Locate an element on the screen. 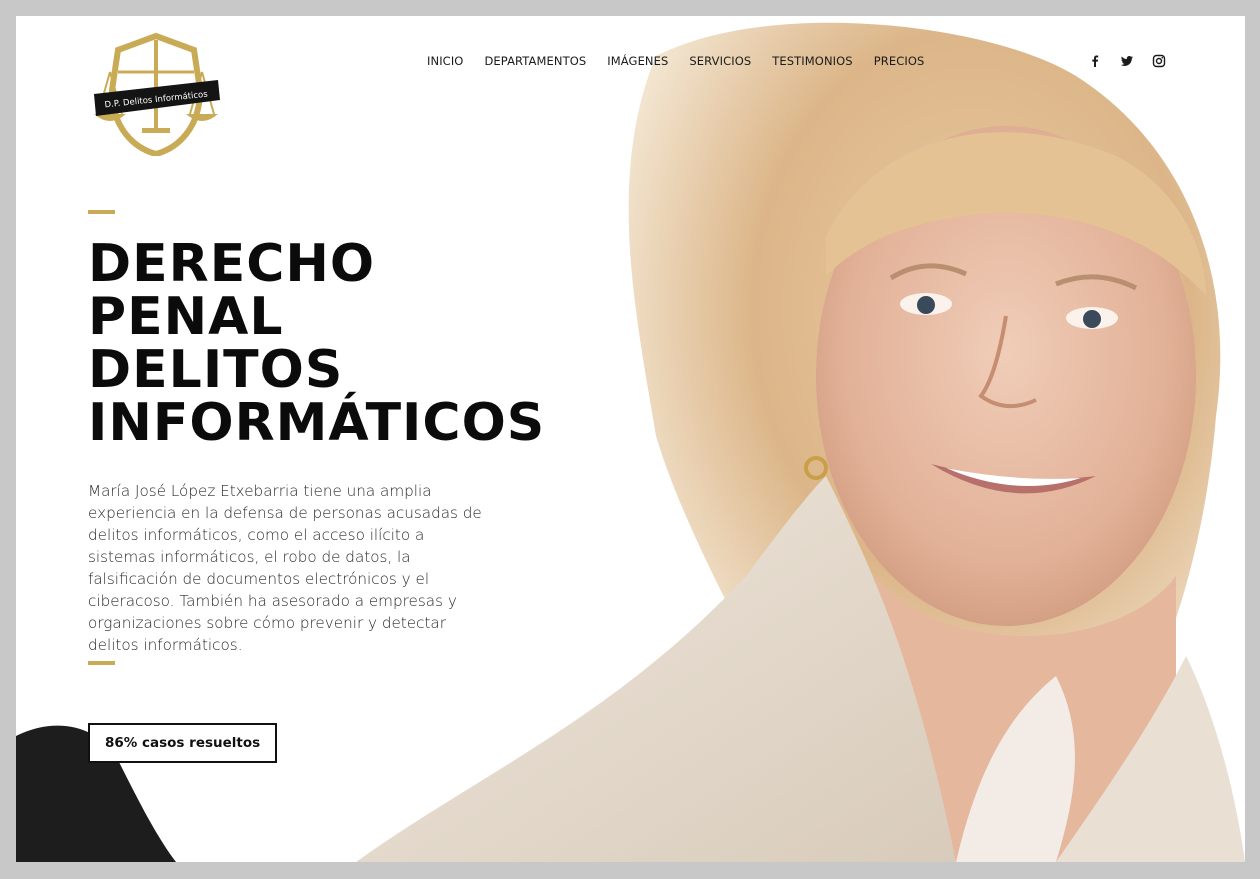 The height and width of the screenshot is (879, 1260). hero-headline: DERECHO PENAL DELITOS INFORMÁTICOS is located at coordinates (316, 344).